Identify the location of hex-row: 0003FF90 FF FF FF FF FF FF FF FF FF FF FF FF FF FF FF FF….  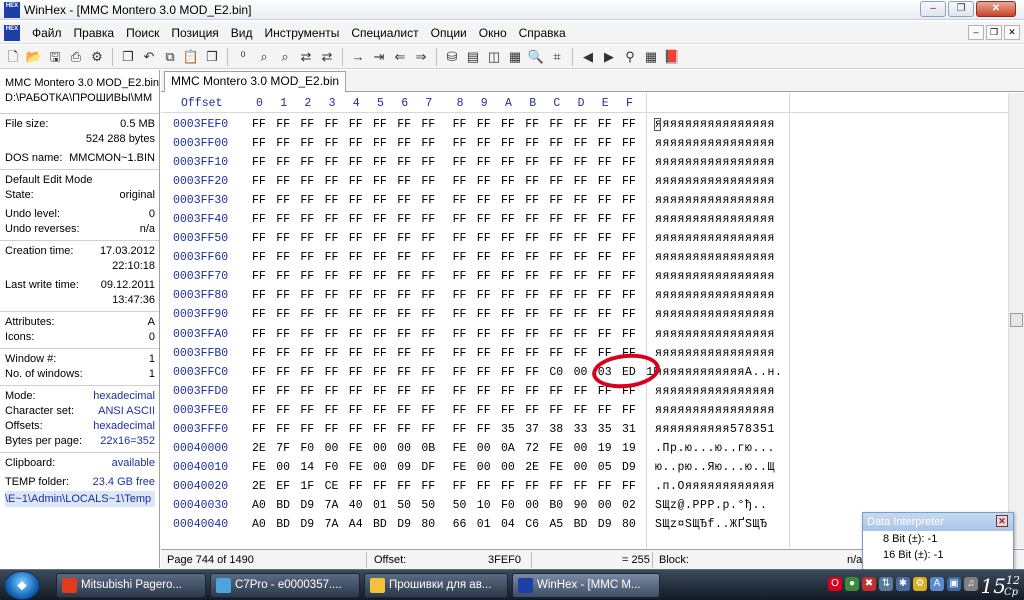
(476, 314).